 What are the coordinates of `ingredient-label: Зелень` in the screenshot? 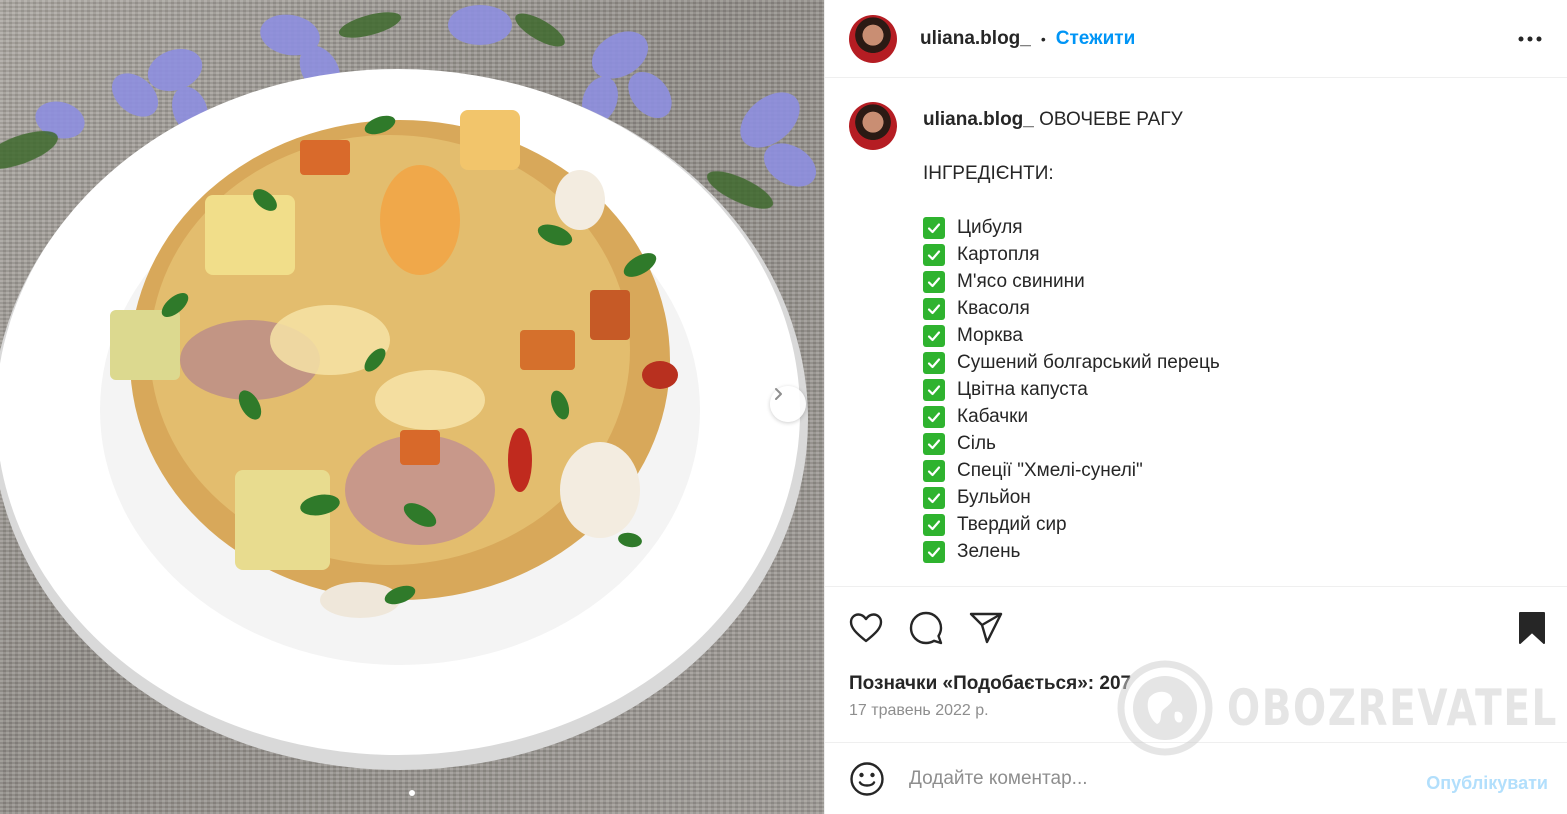 It's located at (989, 551).